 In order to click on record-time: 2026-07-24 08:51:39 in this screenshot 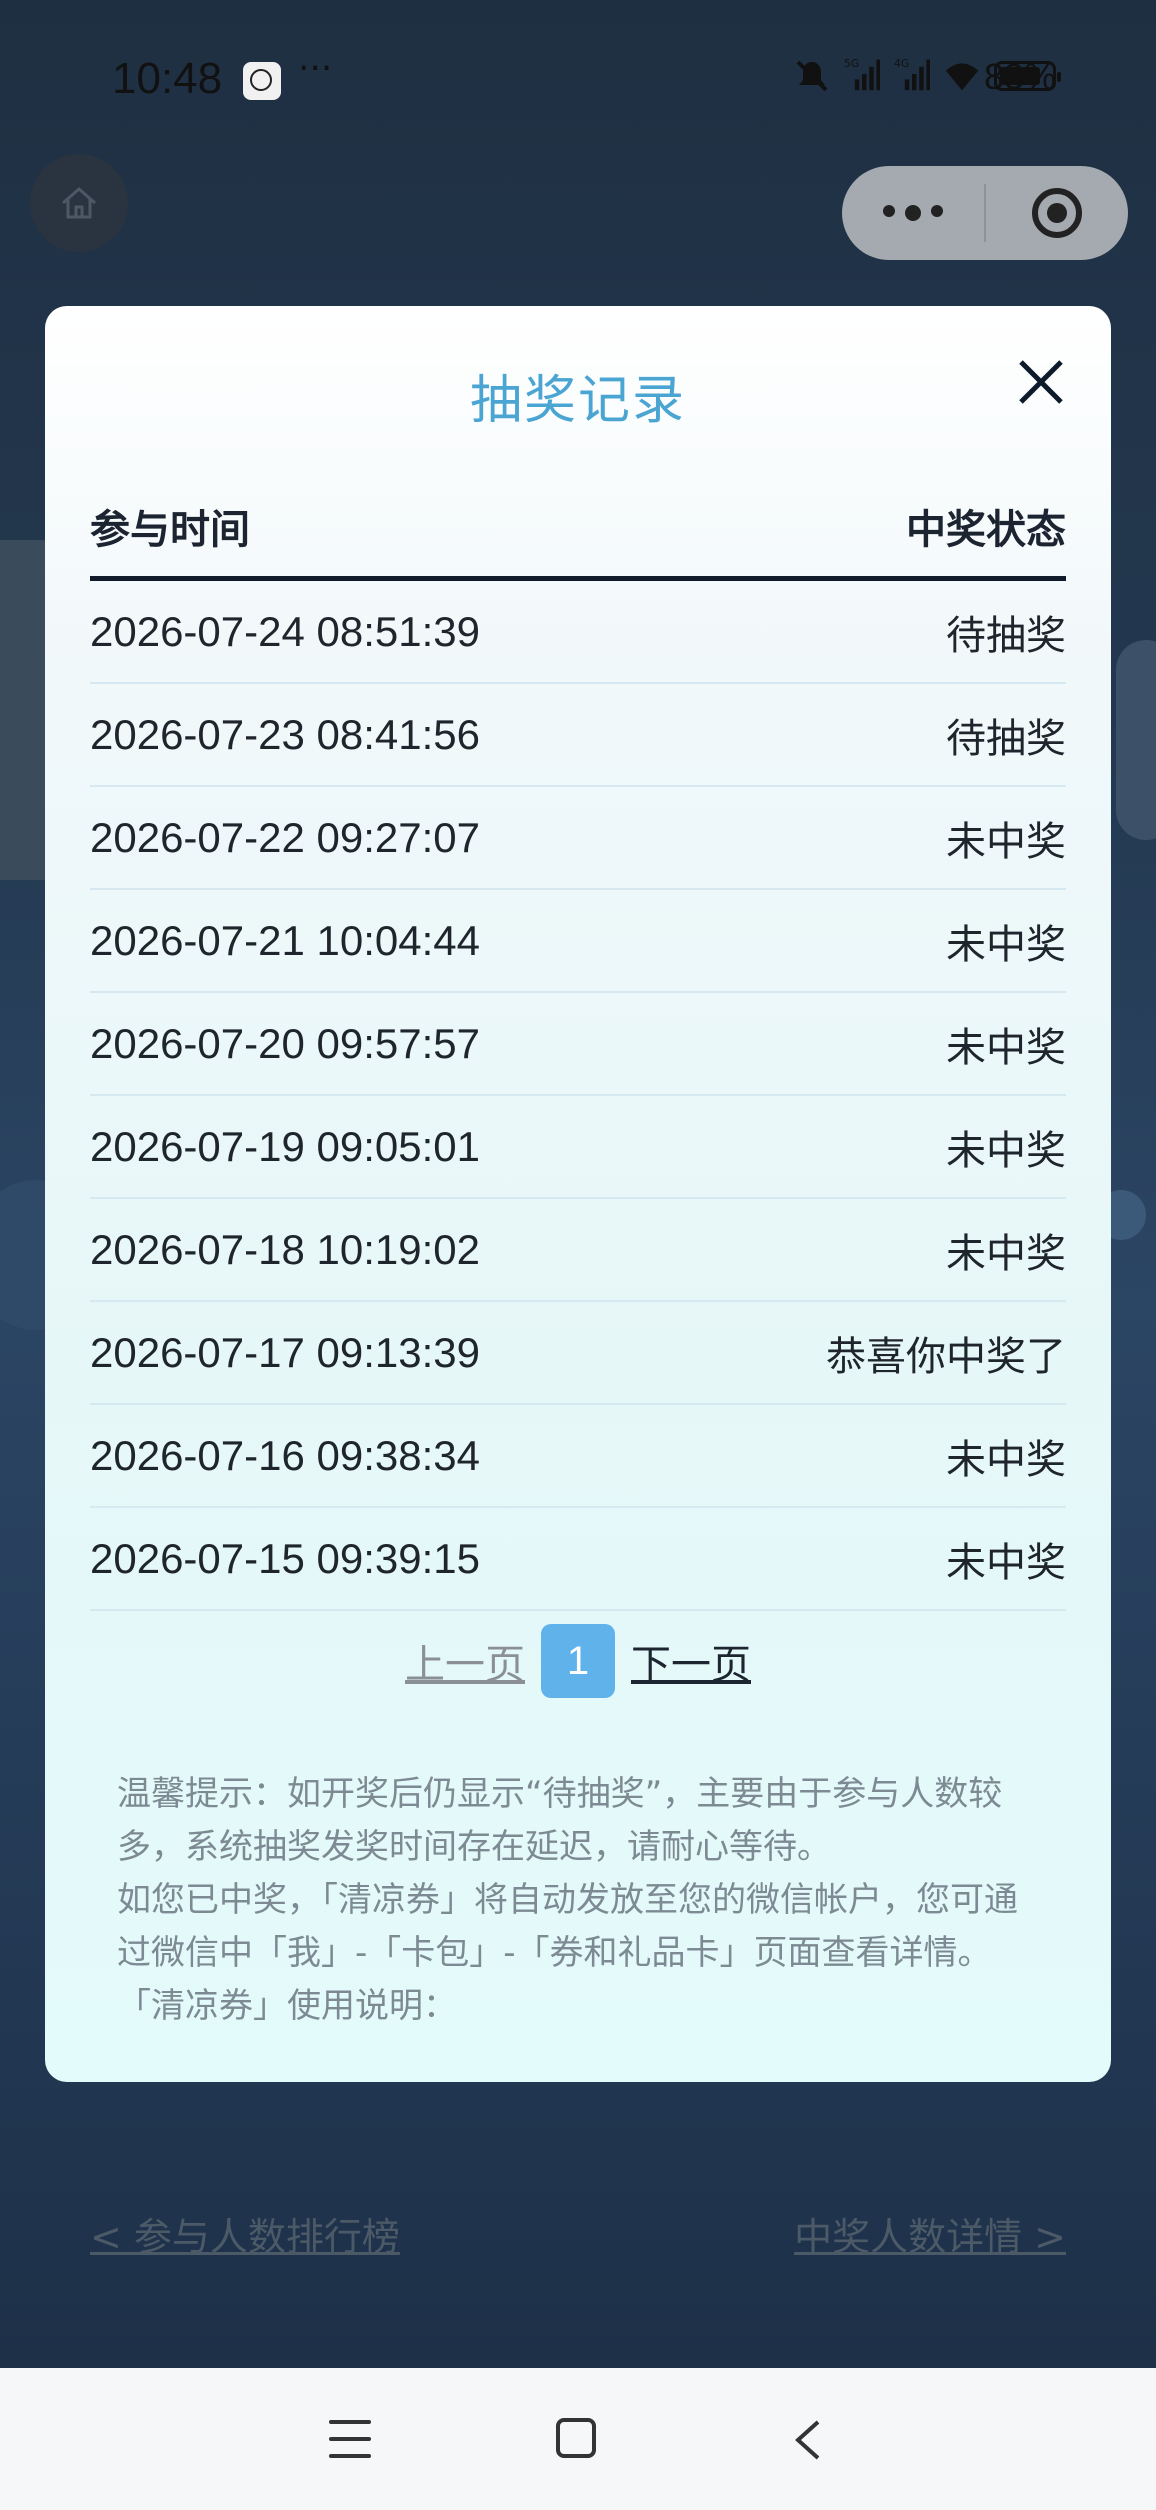, I will do `click(285, 631)`.